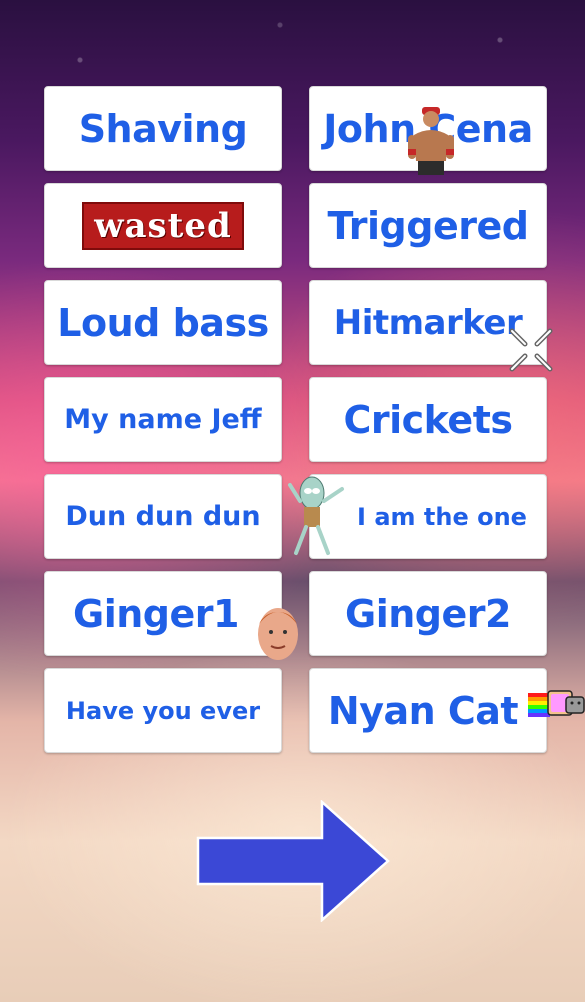 This screenshot has height=1002, width=585. I want to click on button-label: Dun dun dun, so click(163, 516).